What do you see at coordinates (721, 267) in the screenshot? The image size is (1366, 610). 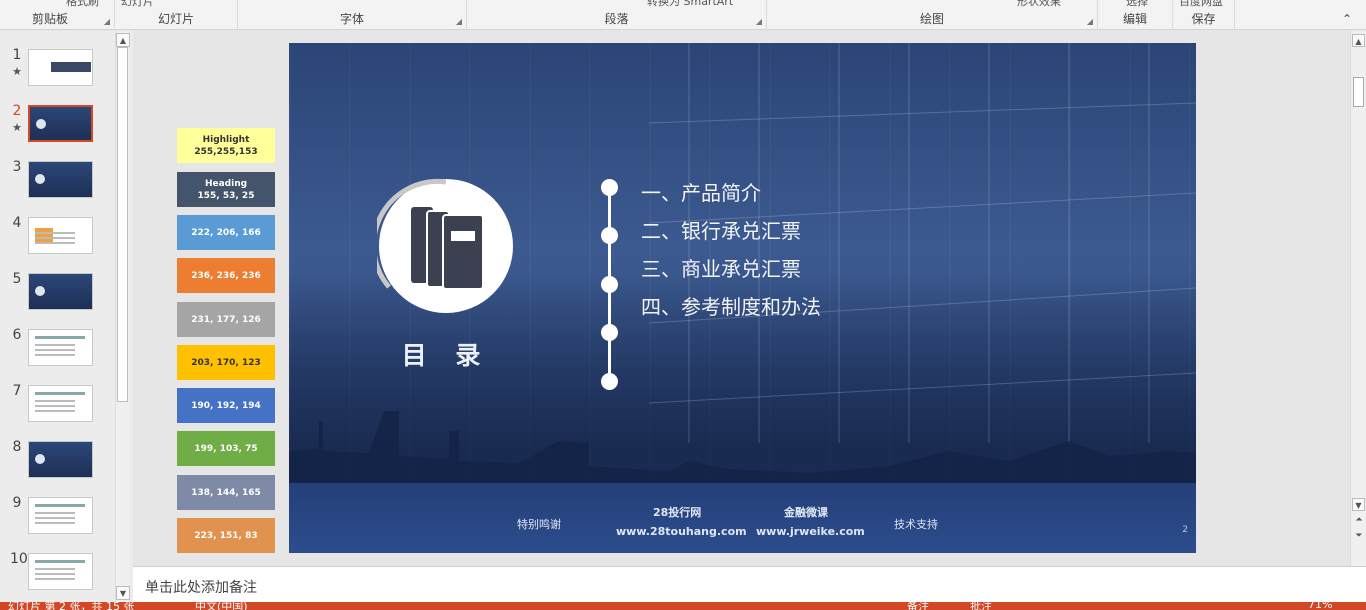 I see `toc-item: 三、商业承兑汇票` at bounding box center [721, 267].